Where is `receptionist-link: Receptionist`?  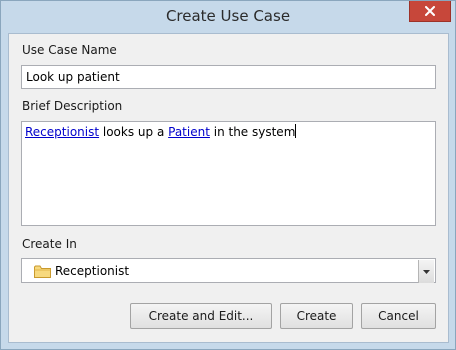
receptionist-link: Receptionist is located at coordinates (62, 132).